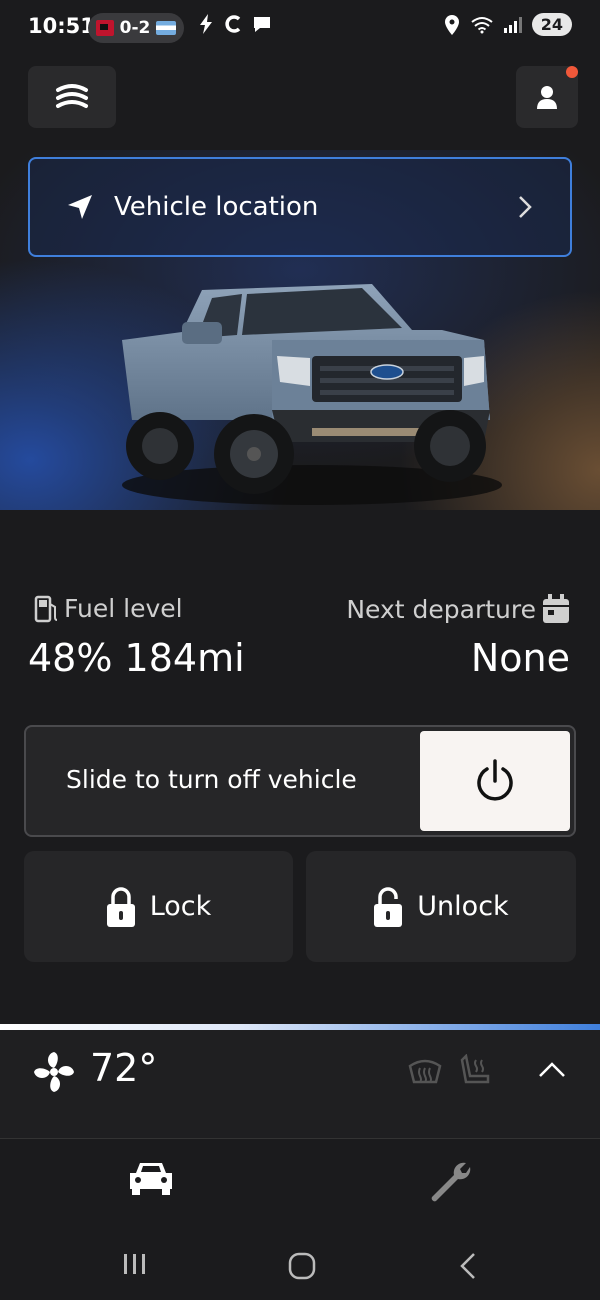 Image resolution: width=600 pixels, height=1300 pixels. I want to click on chat-bubble-icon, so click(262, 24).